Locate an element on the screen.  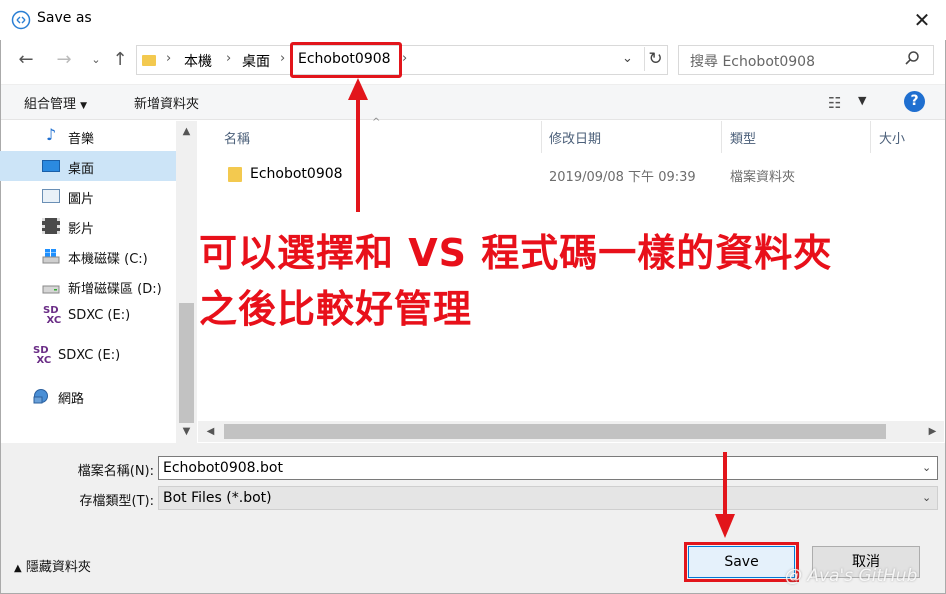
hide-folders-toggle: ▲ 隱藏資料夾 is located at coordinates (52, 565).